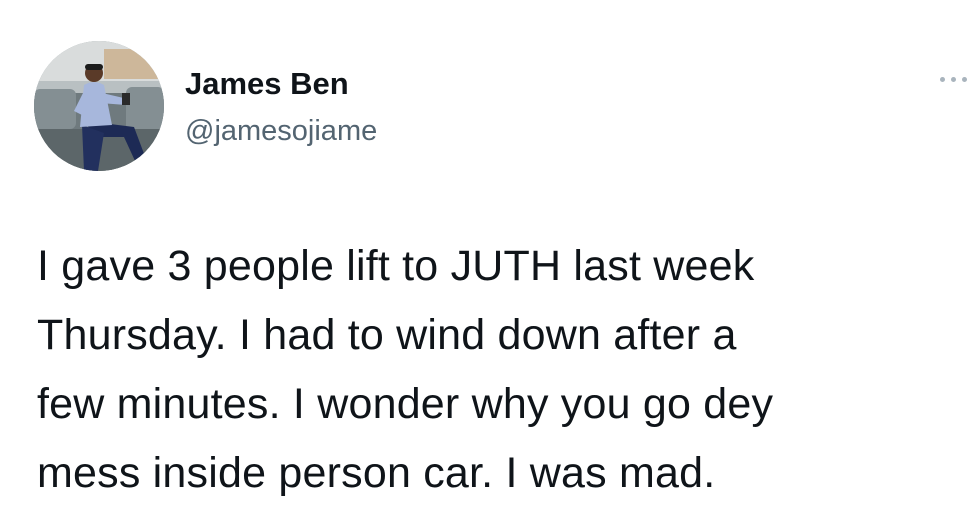 This screenshot has width=974, height=532. What do you see at coordinates (387, 335) in the screenshot?
I see `tweet-text-line: Thursday. I had to wind down after a` at bounding box center [387, 335].